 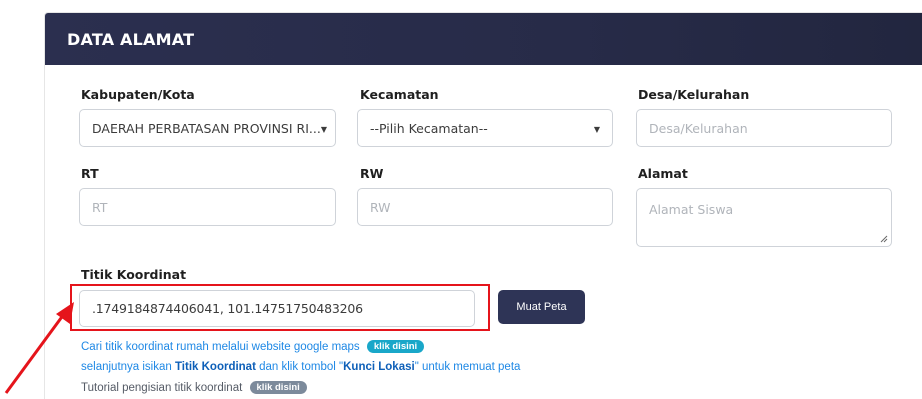 What do you see at coordinates (39, 348) in the screenshot?
I see `red-arrow-annotation-icon` at bounding box center [39, 348].